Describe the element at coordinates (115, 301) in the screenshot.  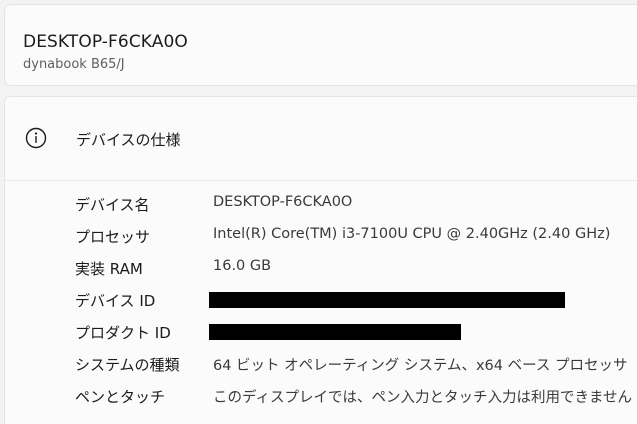
I see `spec-label: デバイス ID` at that location.